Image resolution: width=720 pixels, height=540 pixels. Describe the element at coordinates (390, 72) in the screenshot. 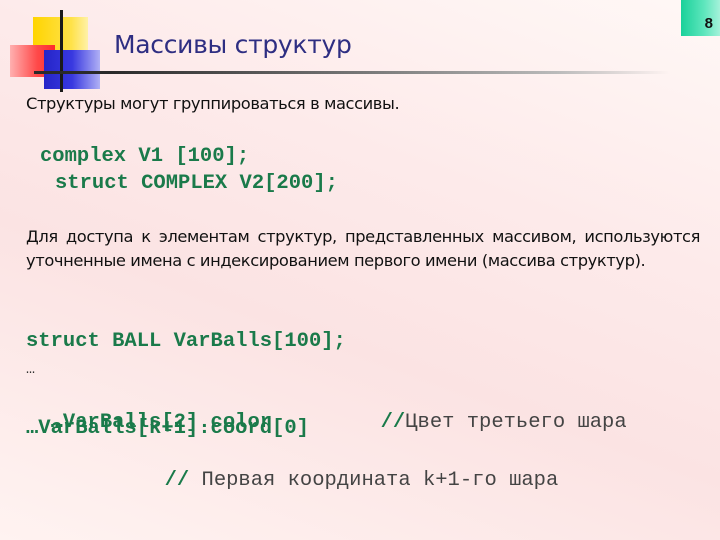

I see `title-underline` at that location.